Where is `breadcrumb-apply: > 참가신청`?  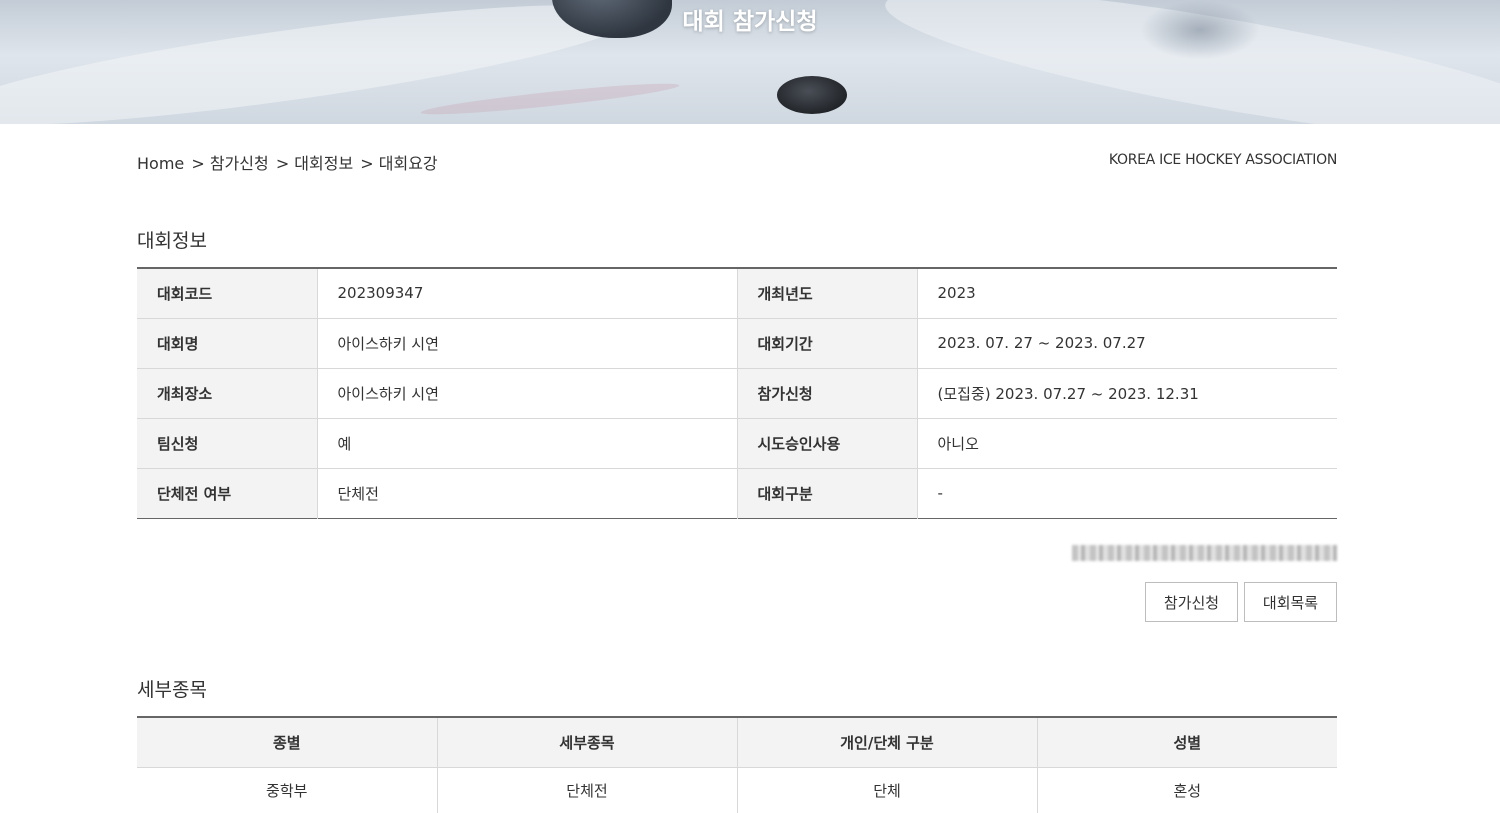
breadcrumb-apply: > 참가신청 is located at coordinates (229, 163).